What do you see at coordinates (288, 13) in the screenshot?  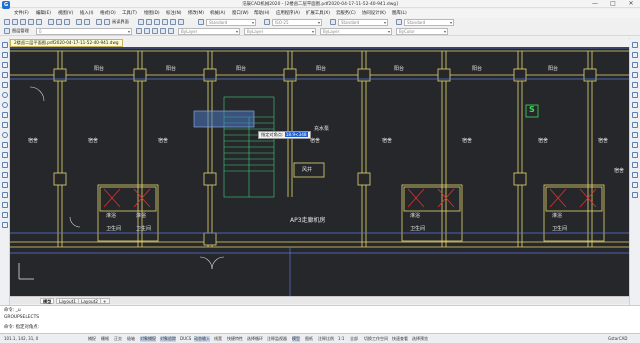 I see `menu-apps: 应用程序(A)` at bounding box center [288, 13].